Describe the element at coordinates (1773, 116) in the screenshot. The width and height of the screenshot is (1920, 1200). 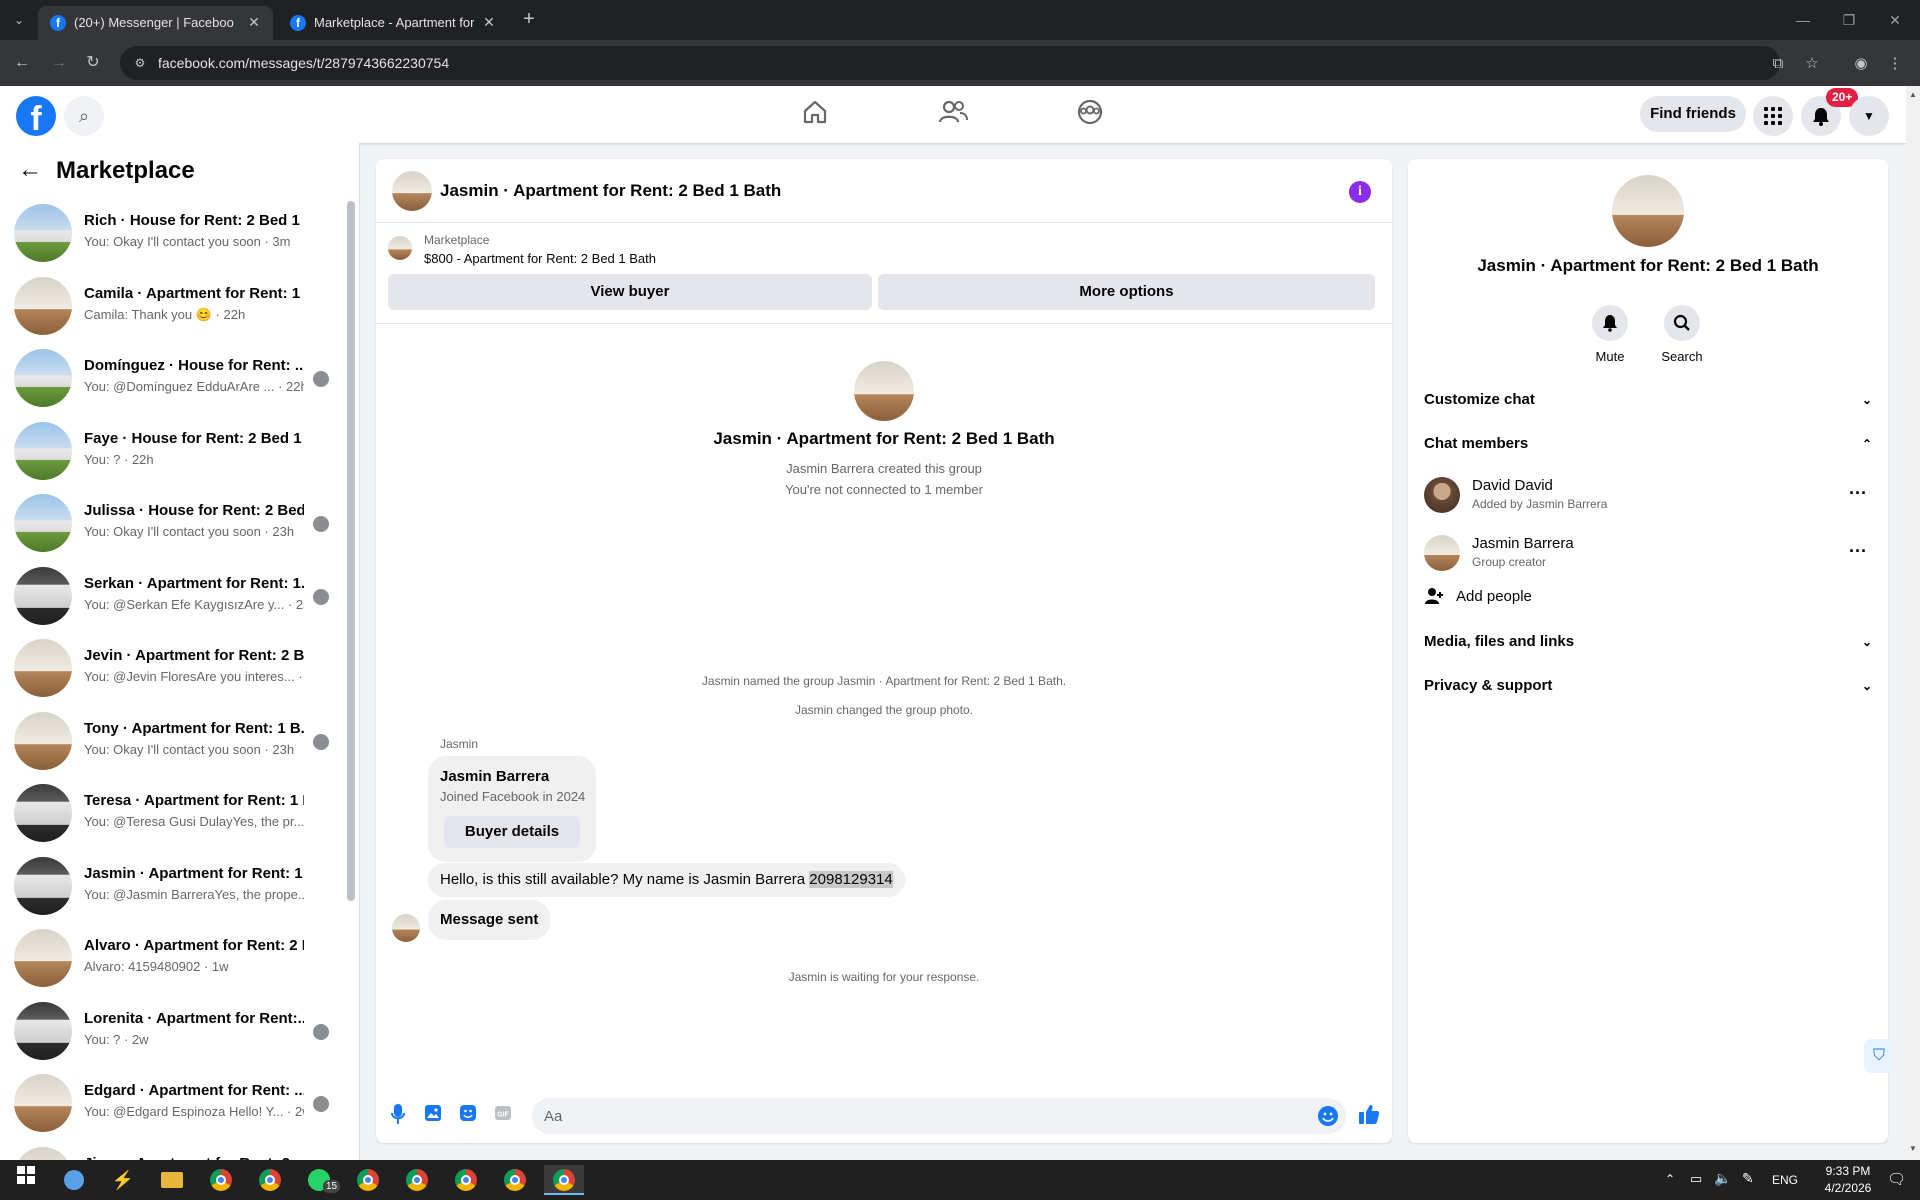
I see `menu-grid-icon` at that location.